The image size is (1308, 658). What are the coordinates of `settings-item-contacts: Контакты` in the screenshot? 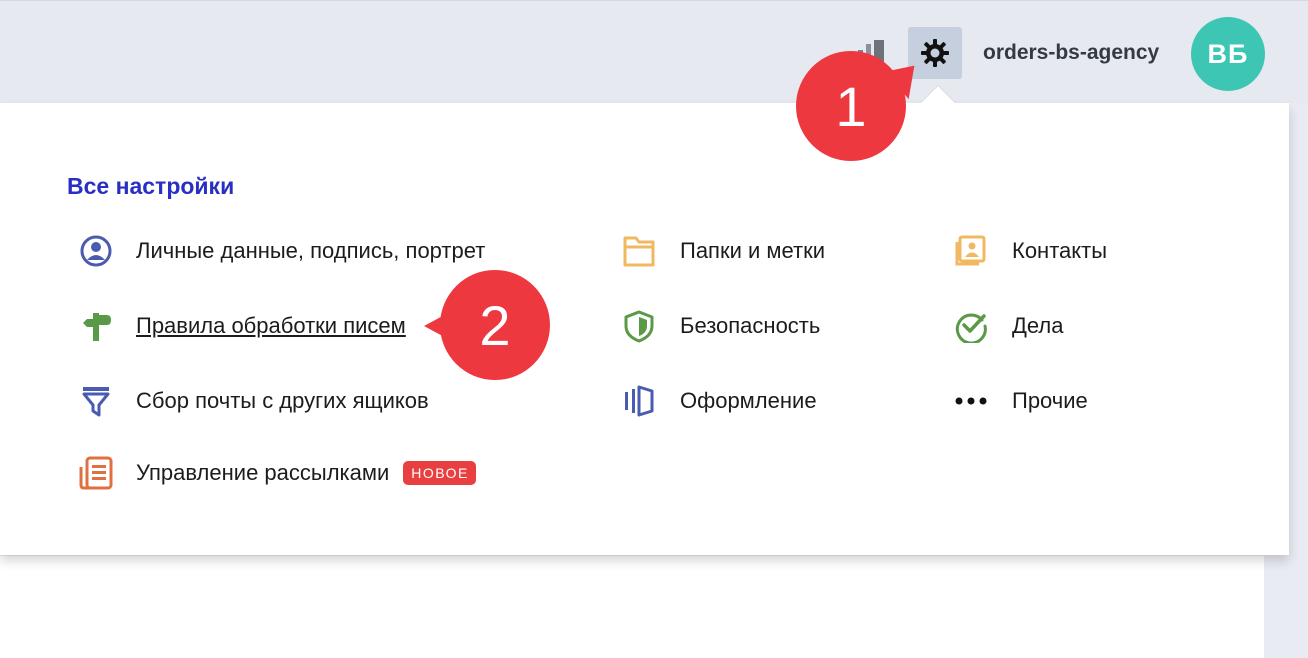 It's located at (1029, 251).